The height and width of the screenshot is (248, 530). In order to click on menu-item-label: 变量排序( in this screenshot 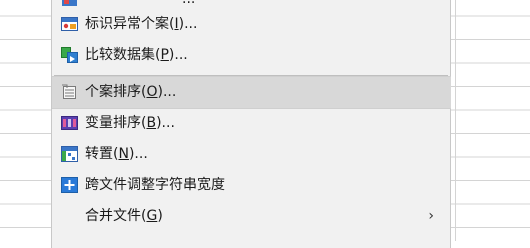, I will do `click(116, 123)`.